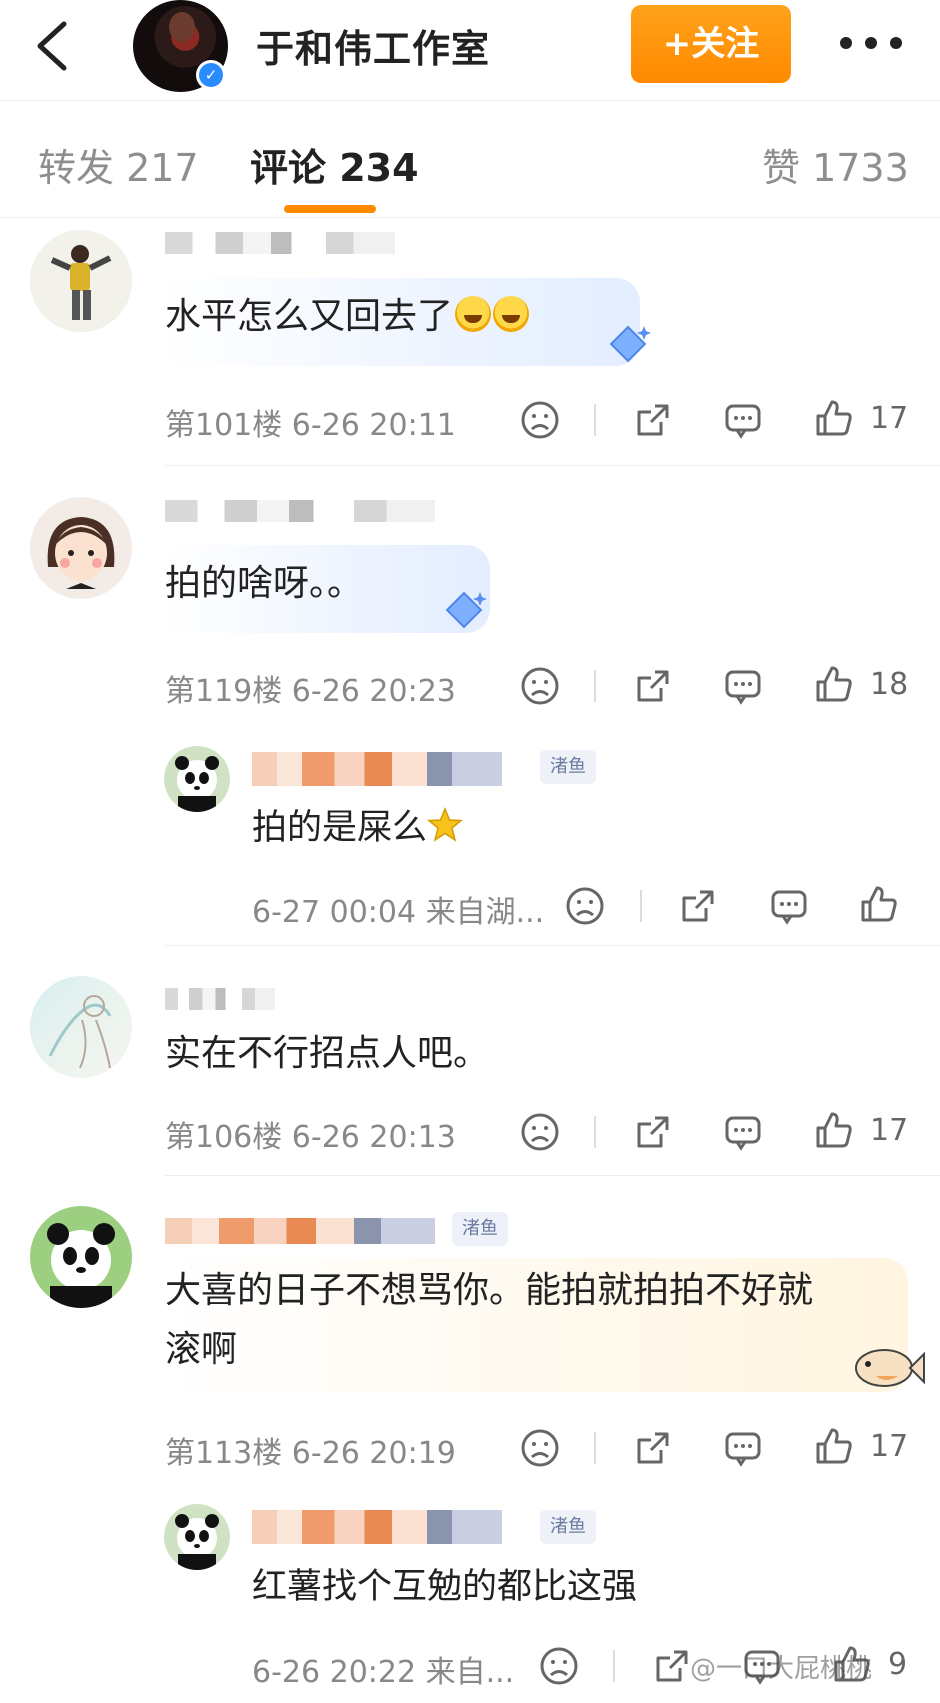 Image resolution: width=940 pixels, height=1703 pixels. I want to click on comment-text-line-2: 滚啊, so click(201, 1349).